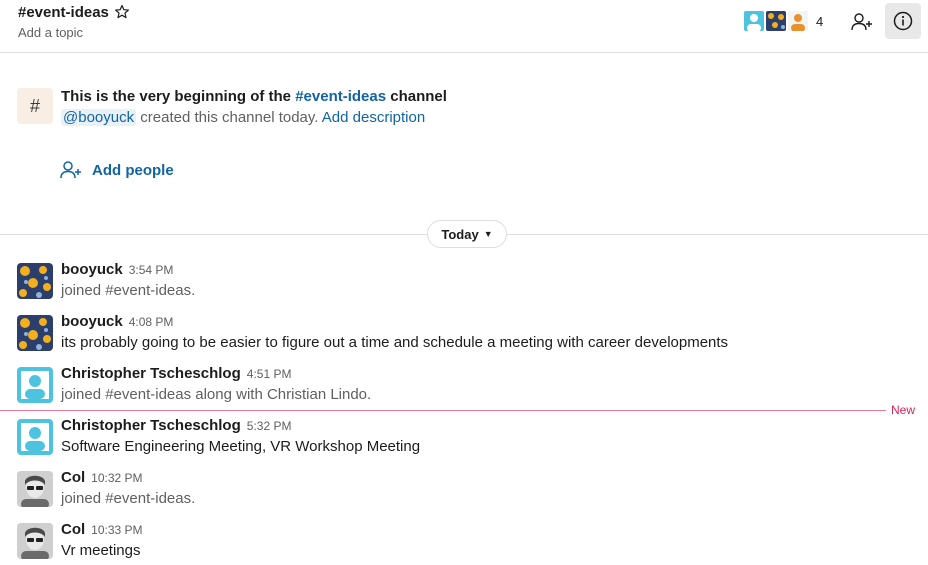 The width and height of the screenshot is (928, 565). I want to click on intro-title-suffix: channel, so click(416, 96).